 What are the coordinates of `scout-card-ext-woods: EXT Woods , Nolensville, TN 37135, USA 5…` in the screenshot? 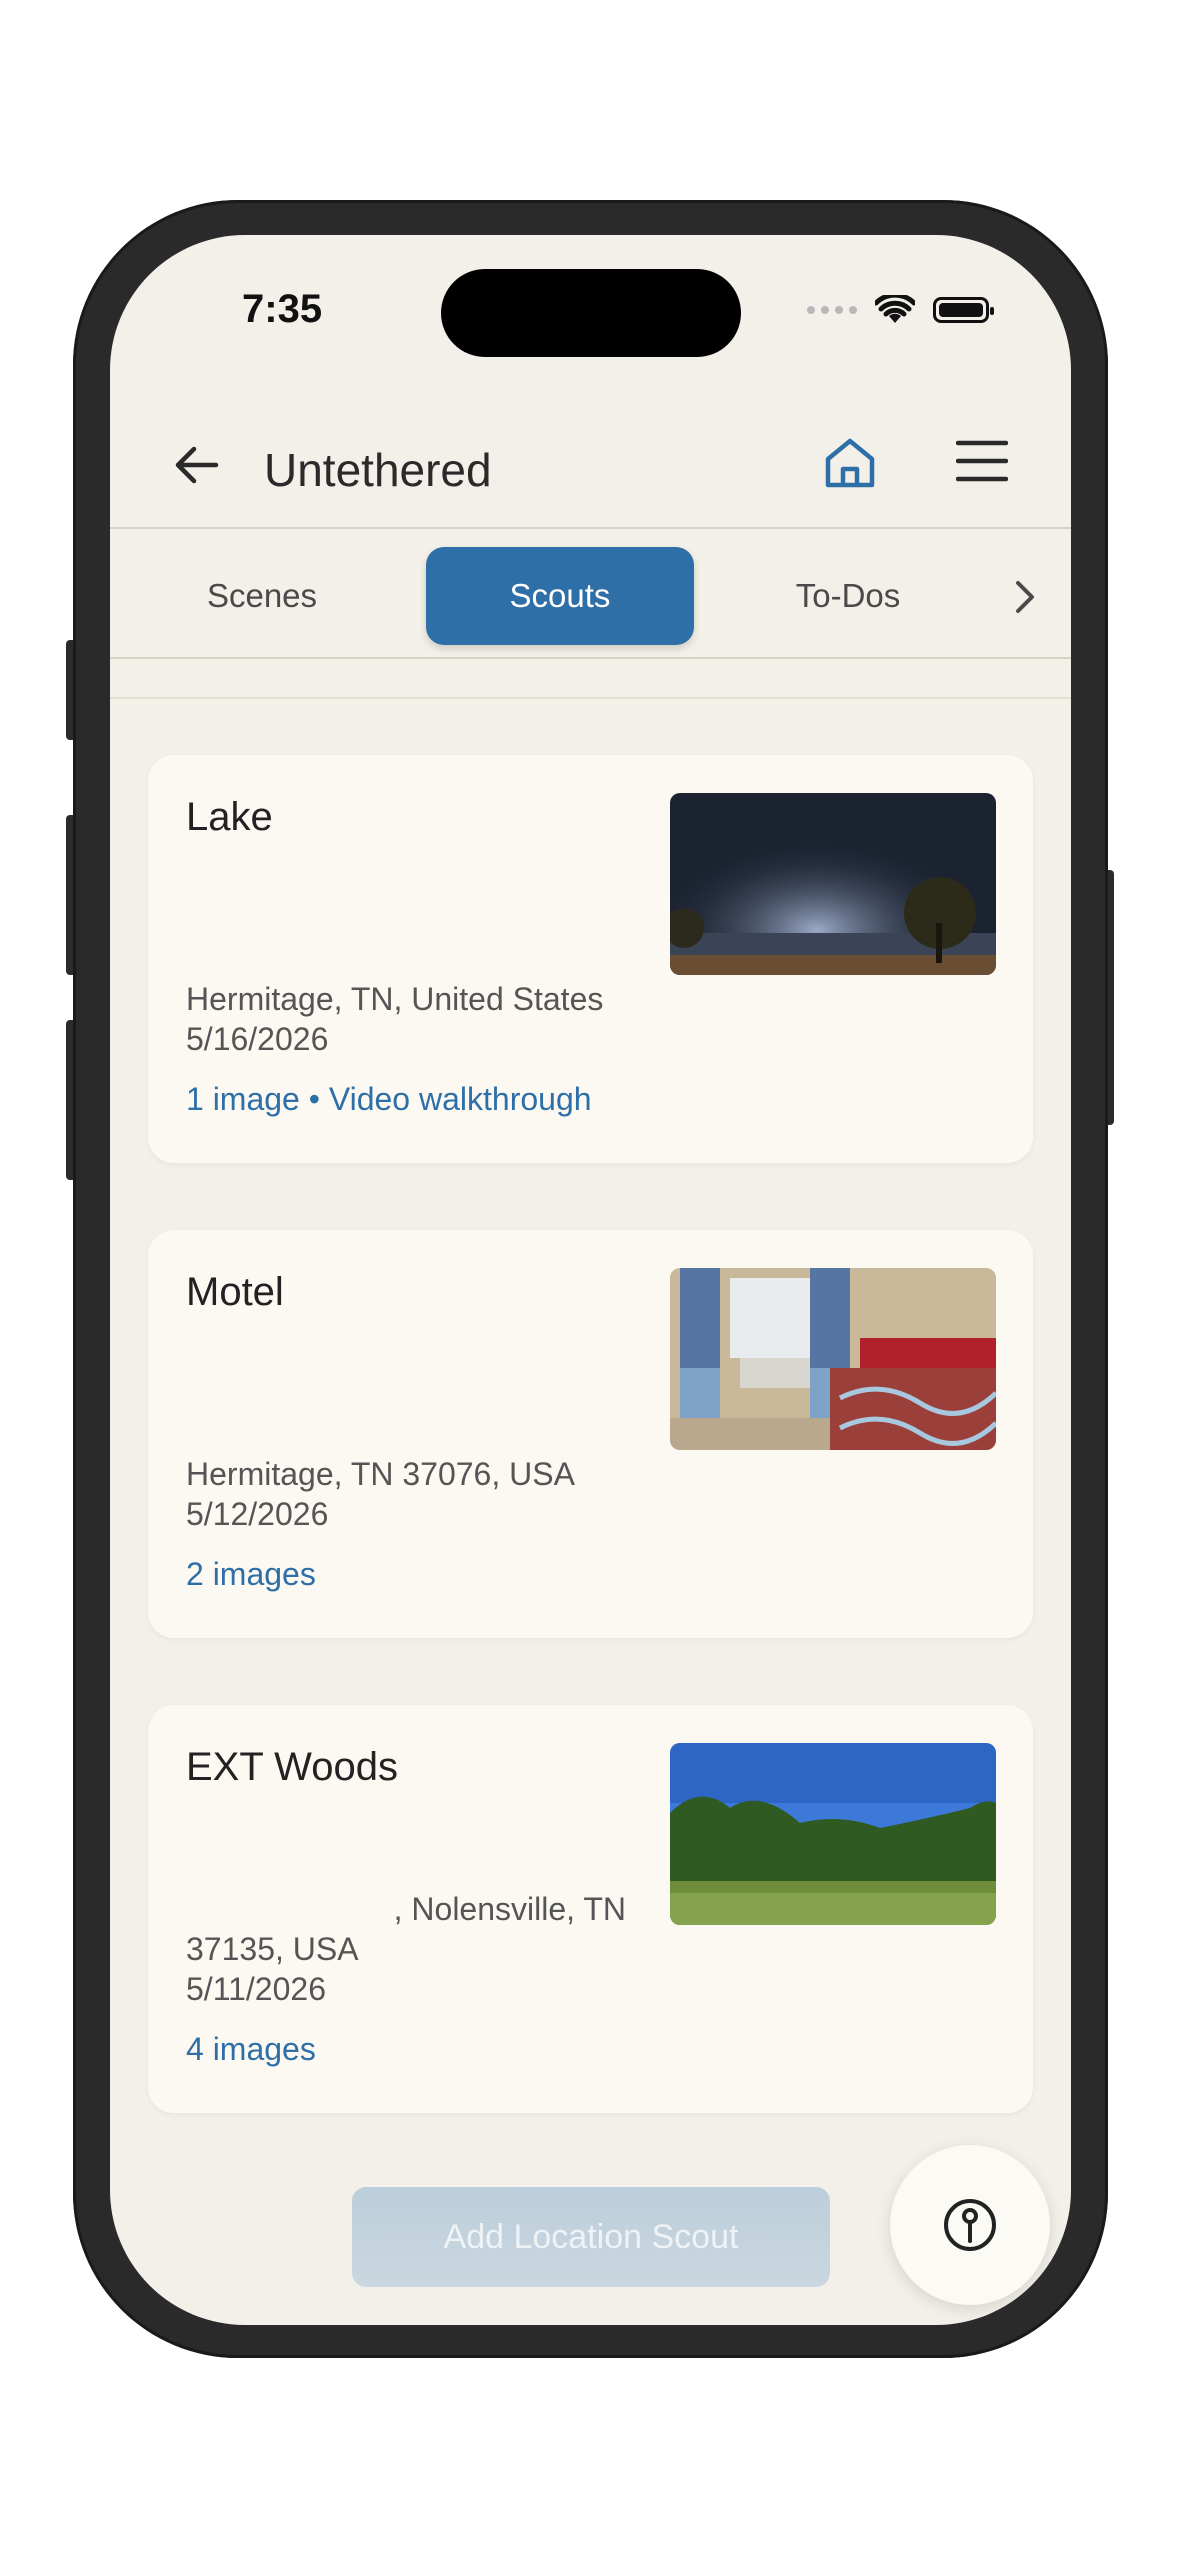 It's located at (590, 1909).